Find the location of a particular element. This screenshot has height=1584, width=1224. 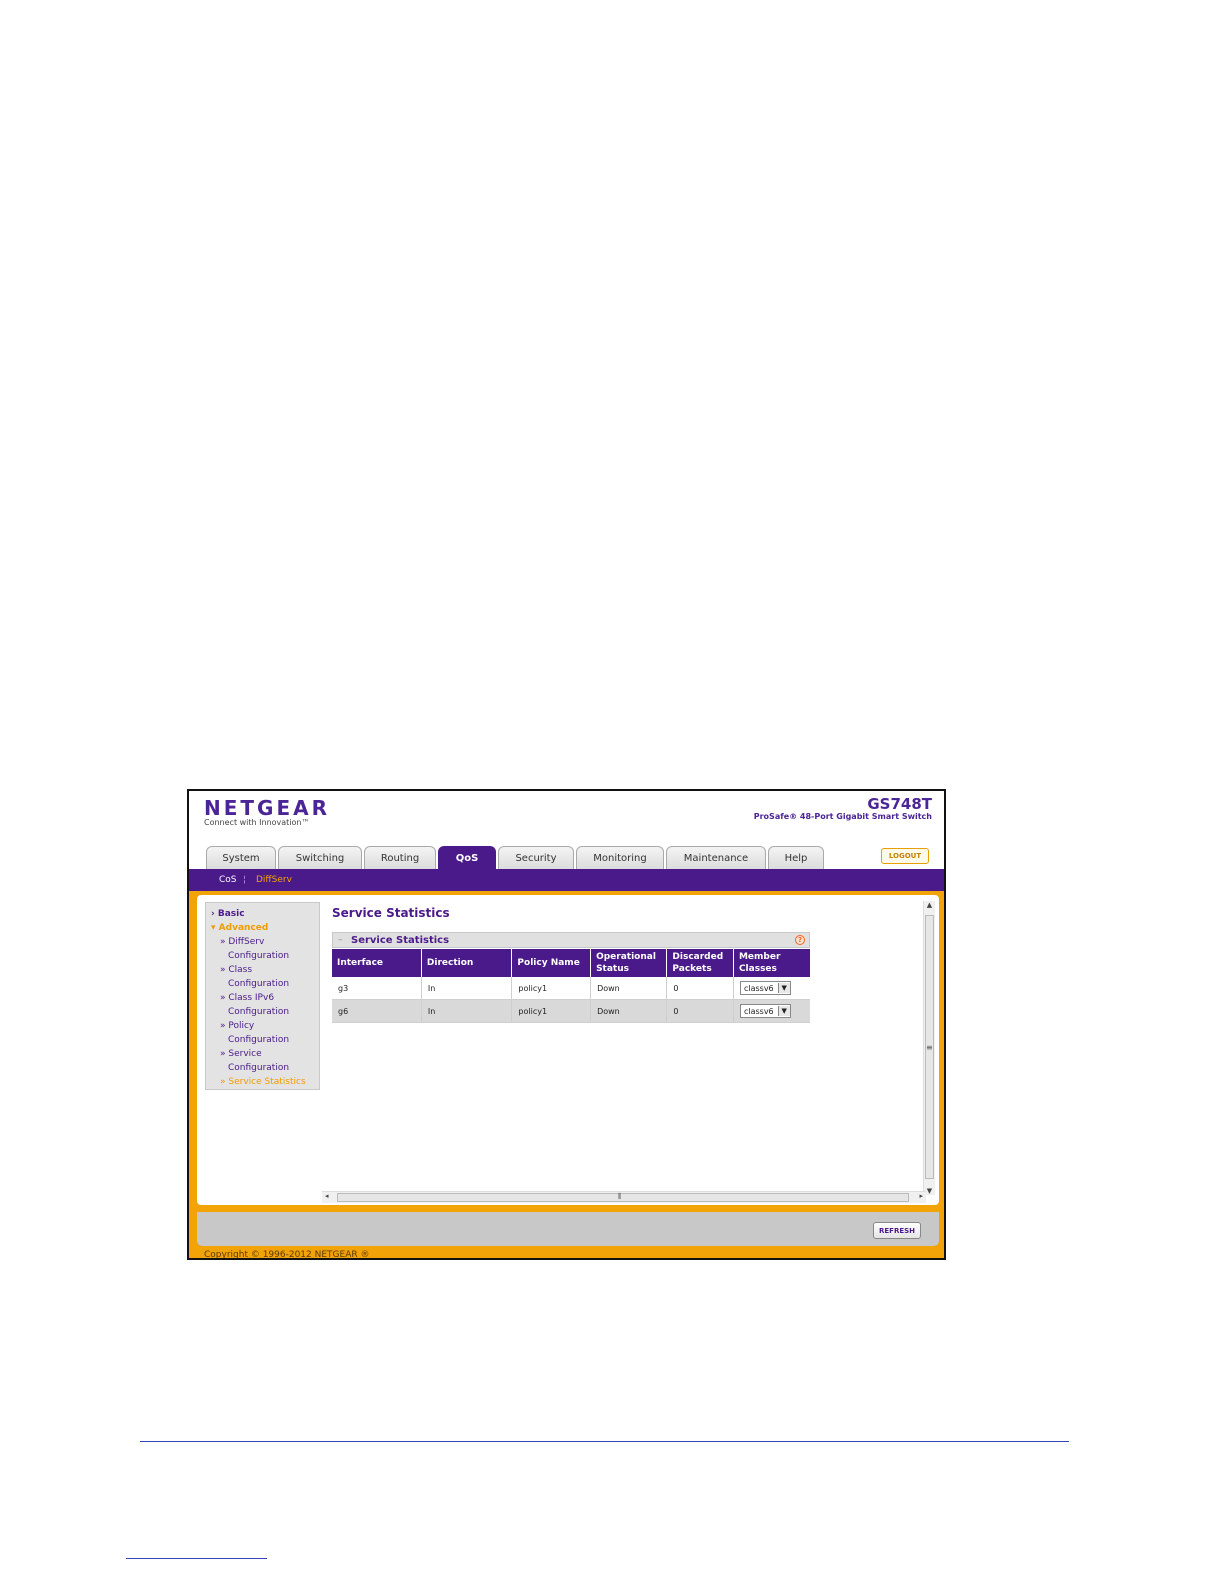

sidebar-service-configuration-line2: Configuration is located at coordinates (258, 1068).